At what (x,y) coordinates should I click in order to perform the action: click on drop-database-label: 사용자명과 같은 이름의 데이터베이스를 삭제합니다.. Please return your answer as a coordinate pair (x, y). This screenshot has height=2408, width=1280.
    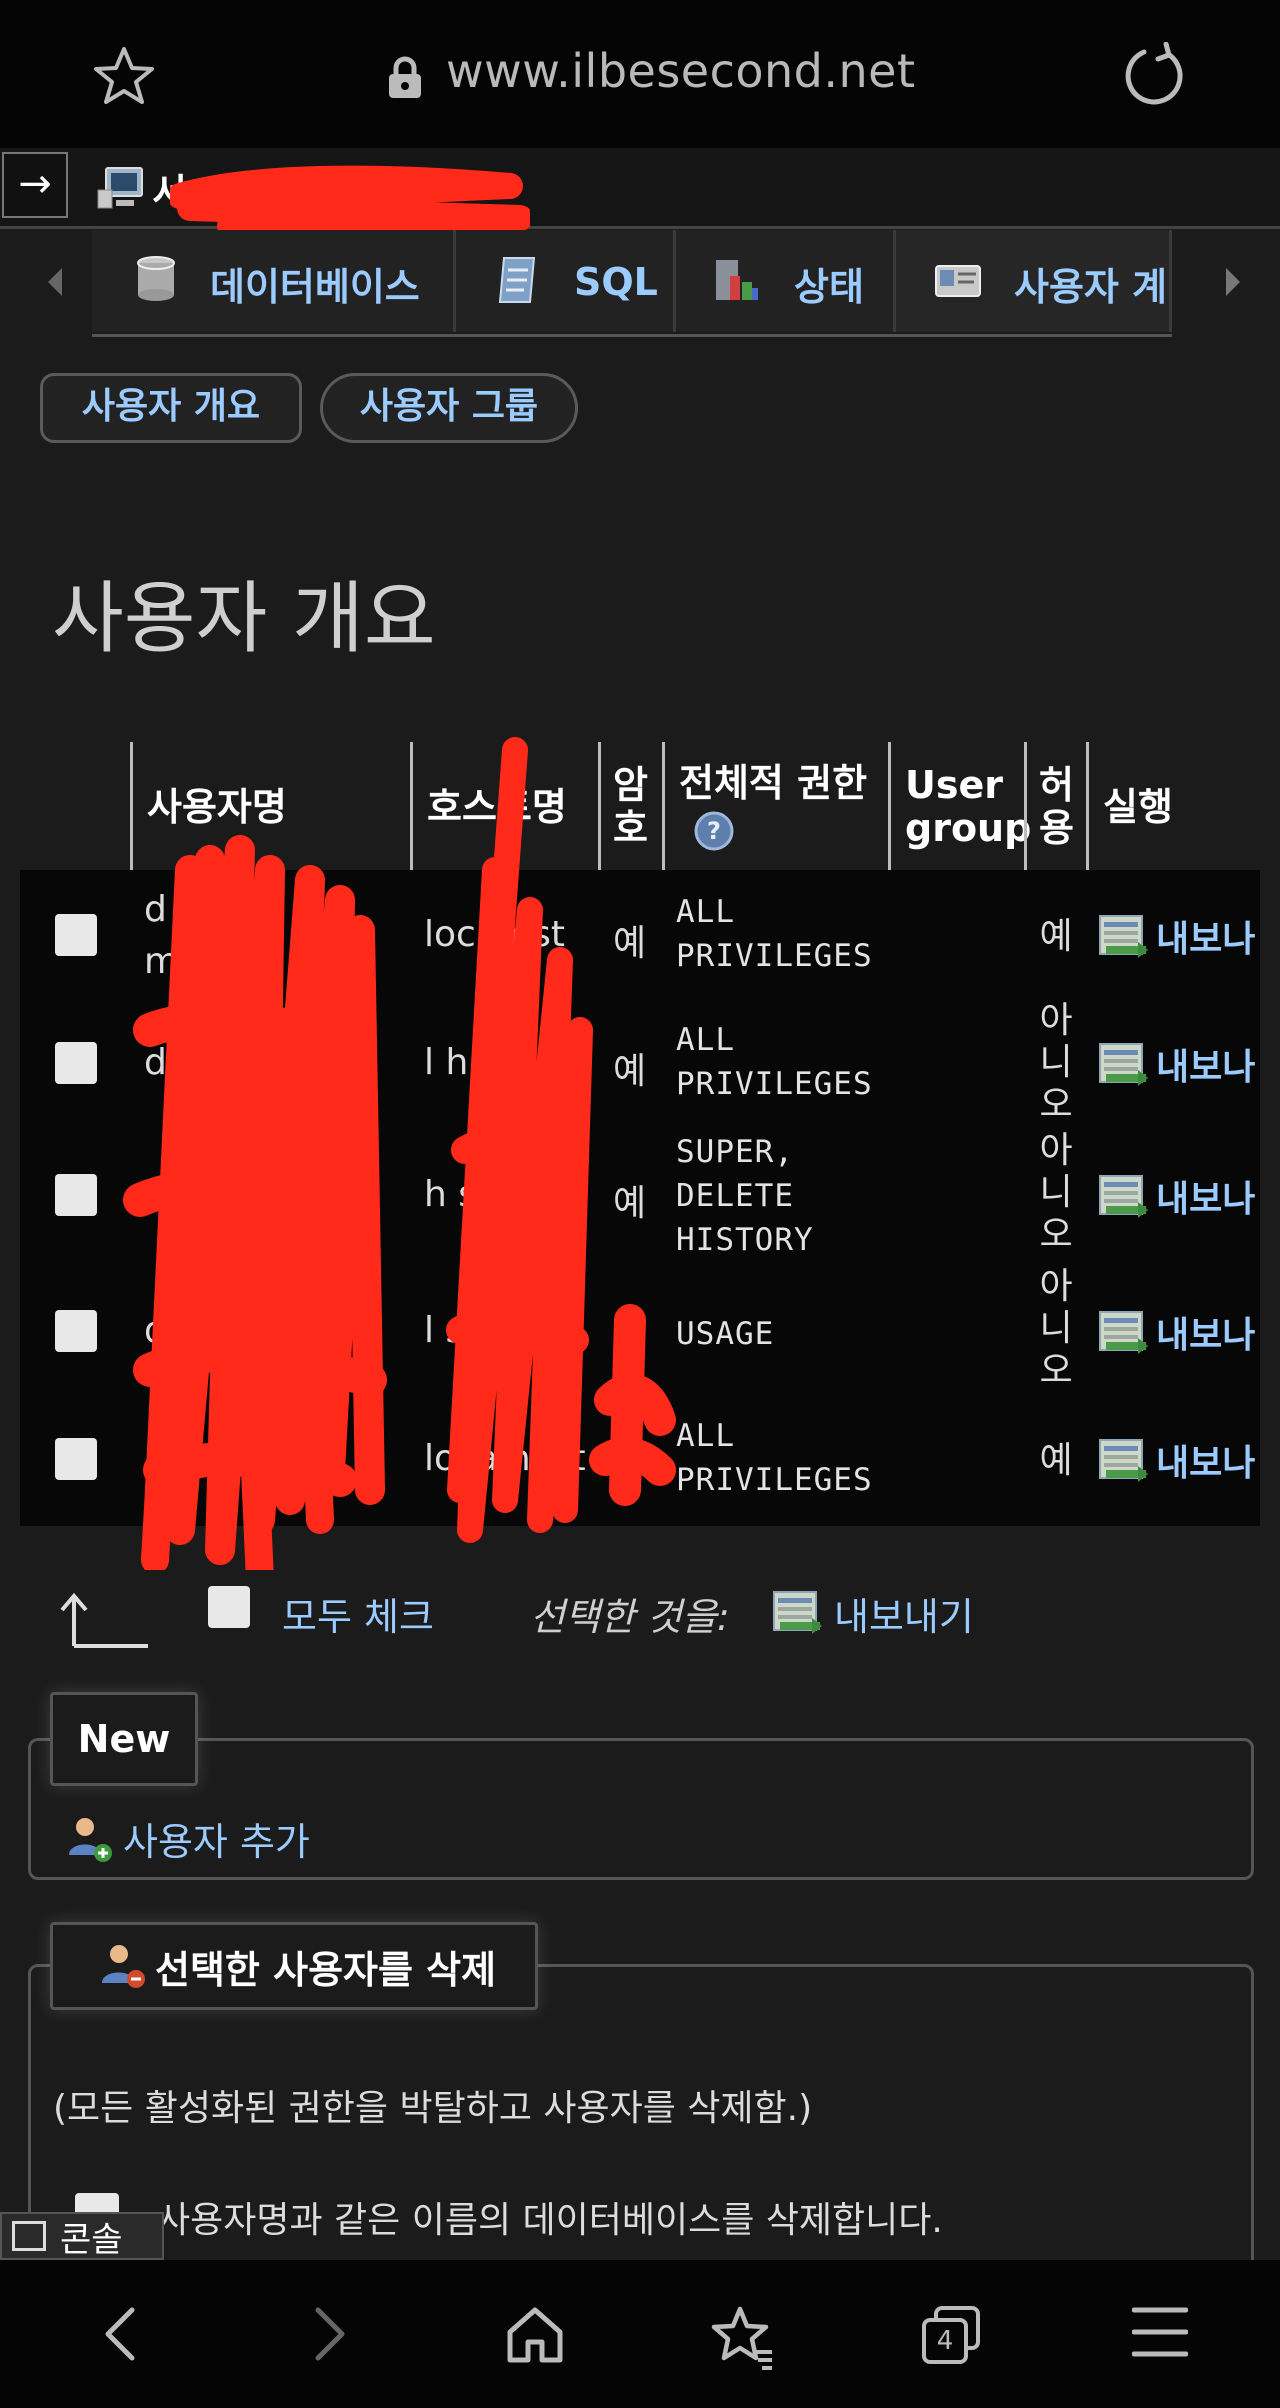
    Looking at the image, I should click on (550, 2217).